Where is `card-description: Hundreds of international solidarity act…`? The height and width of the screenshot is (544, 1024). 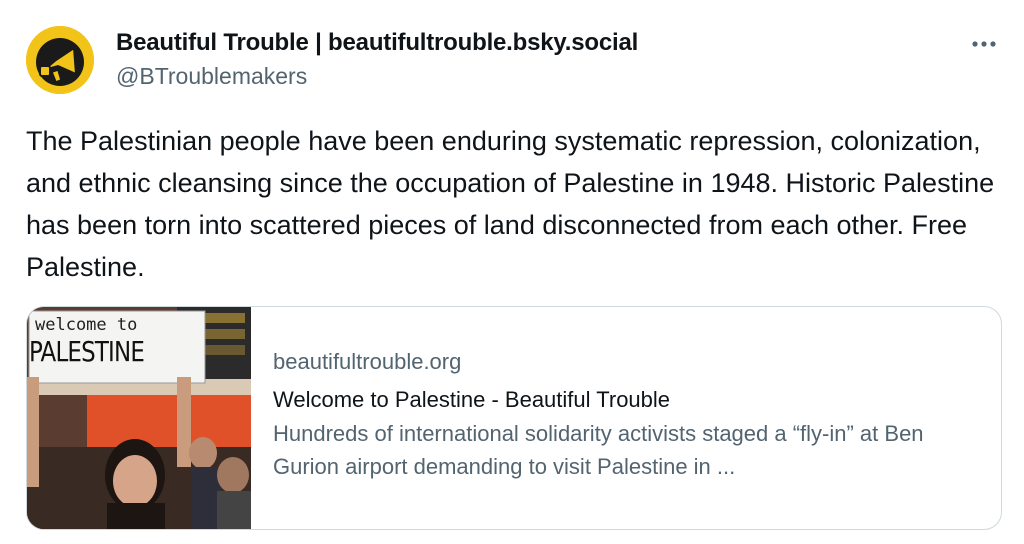 card-description: Hundreds of international solidarity act… is located at coordinates (598, 450).